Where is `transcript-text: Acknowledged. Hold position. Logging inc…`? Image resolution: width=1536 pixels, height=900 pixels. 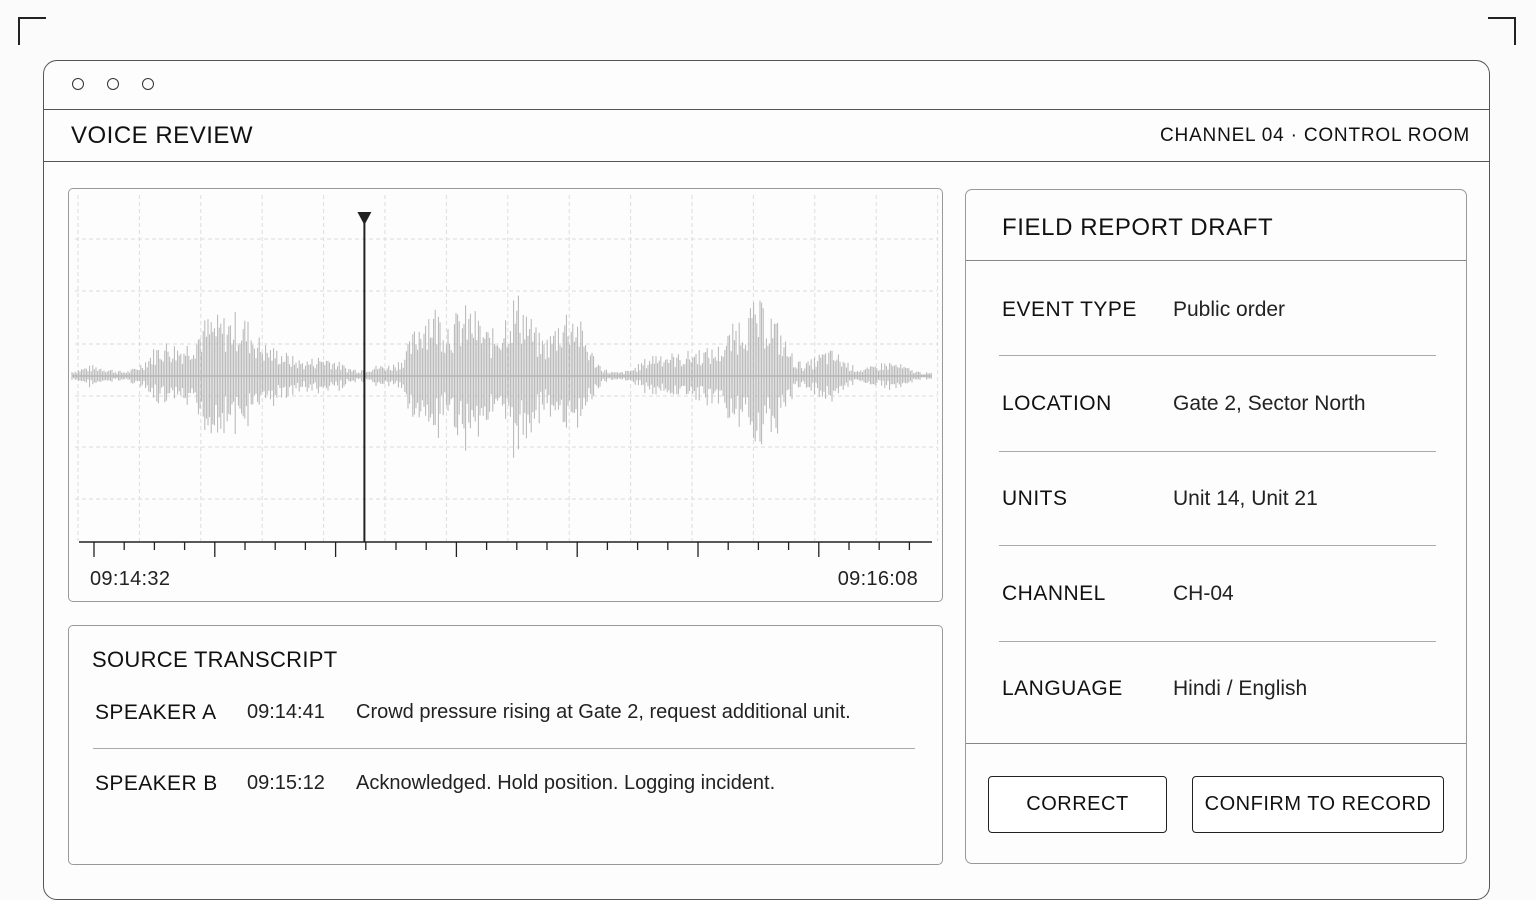 transcript-text: Acknowledged. Hold position. Logging inc… is located at coordinates (566, 783).